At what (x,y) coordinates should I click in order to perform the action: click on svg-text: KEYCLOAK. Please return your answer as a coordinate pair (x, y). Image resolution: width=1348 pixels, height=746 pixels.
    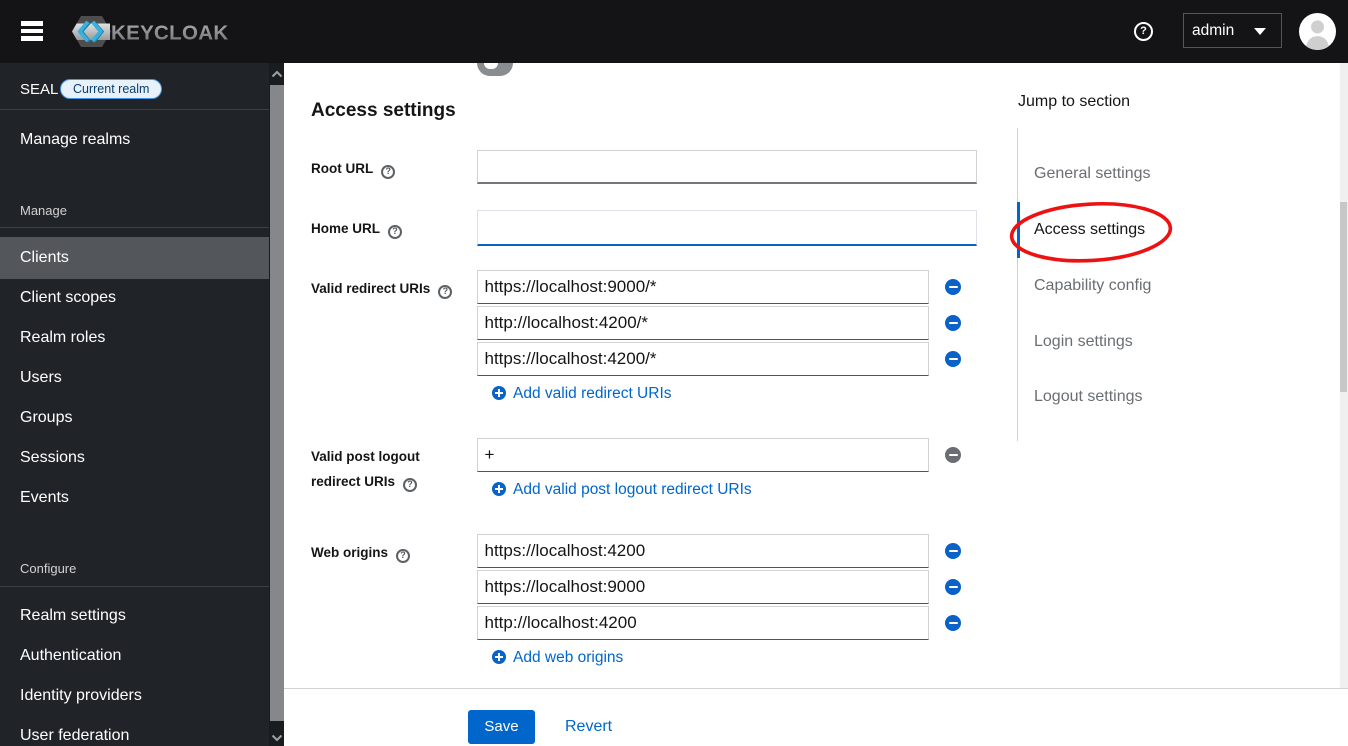
    Looking at the image, I should click on (169, 33).